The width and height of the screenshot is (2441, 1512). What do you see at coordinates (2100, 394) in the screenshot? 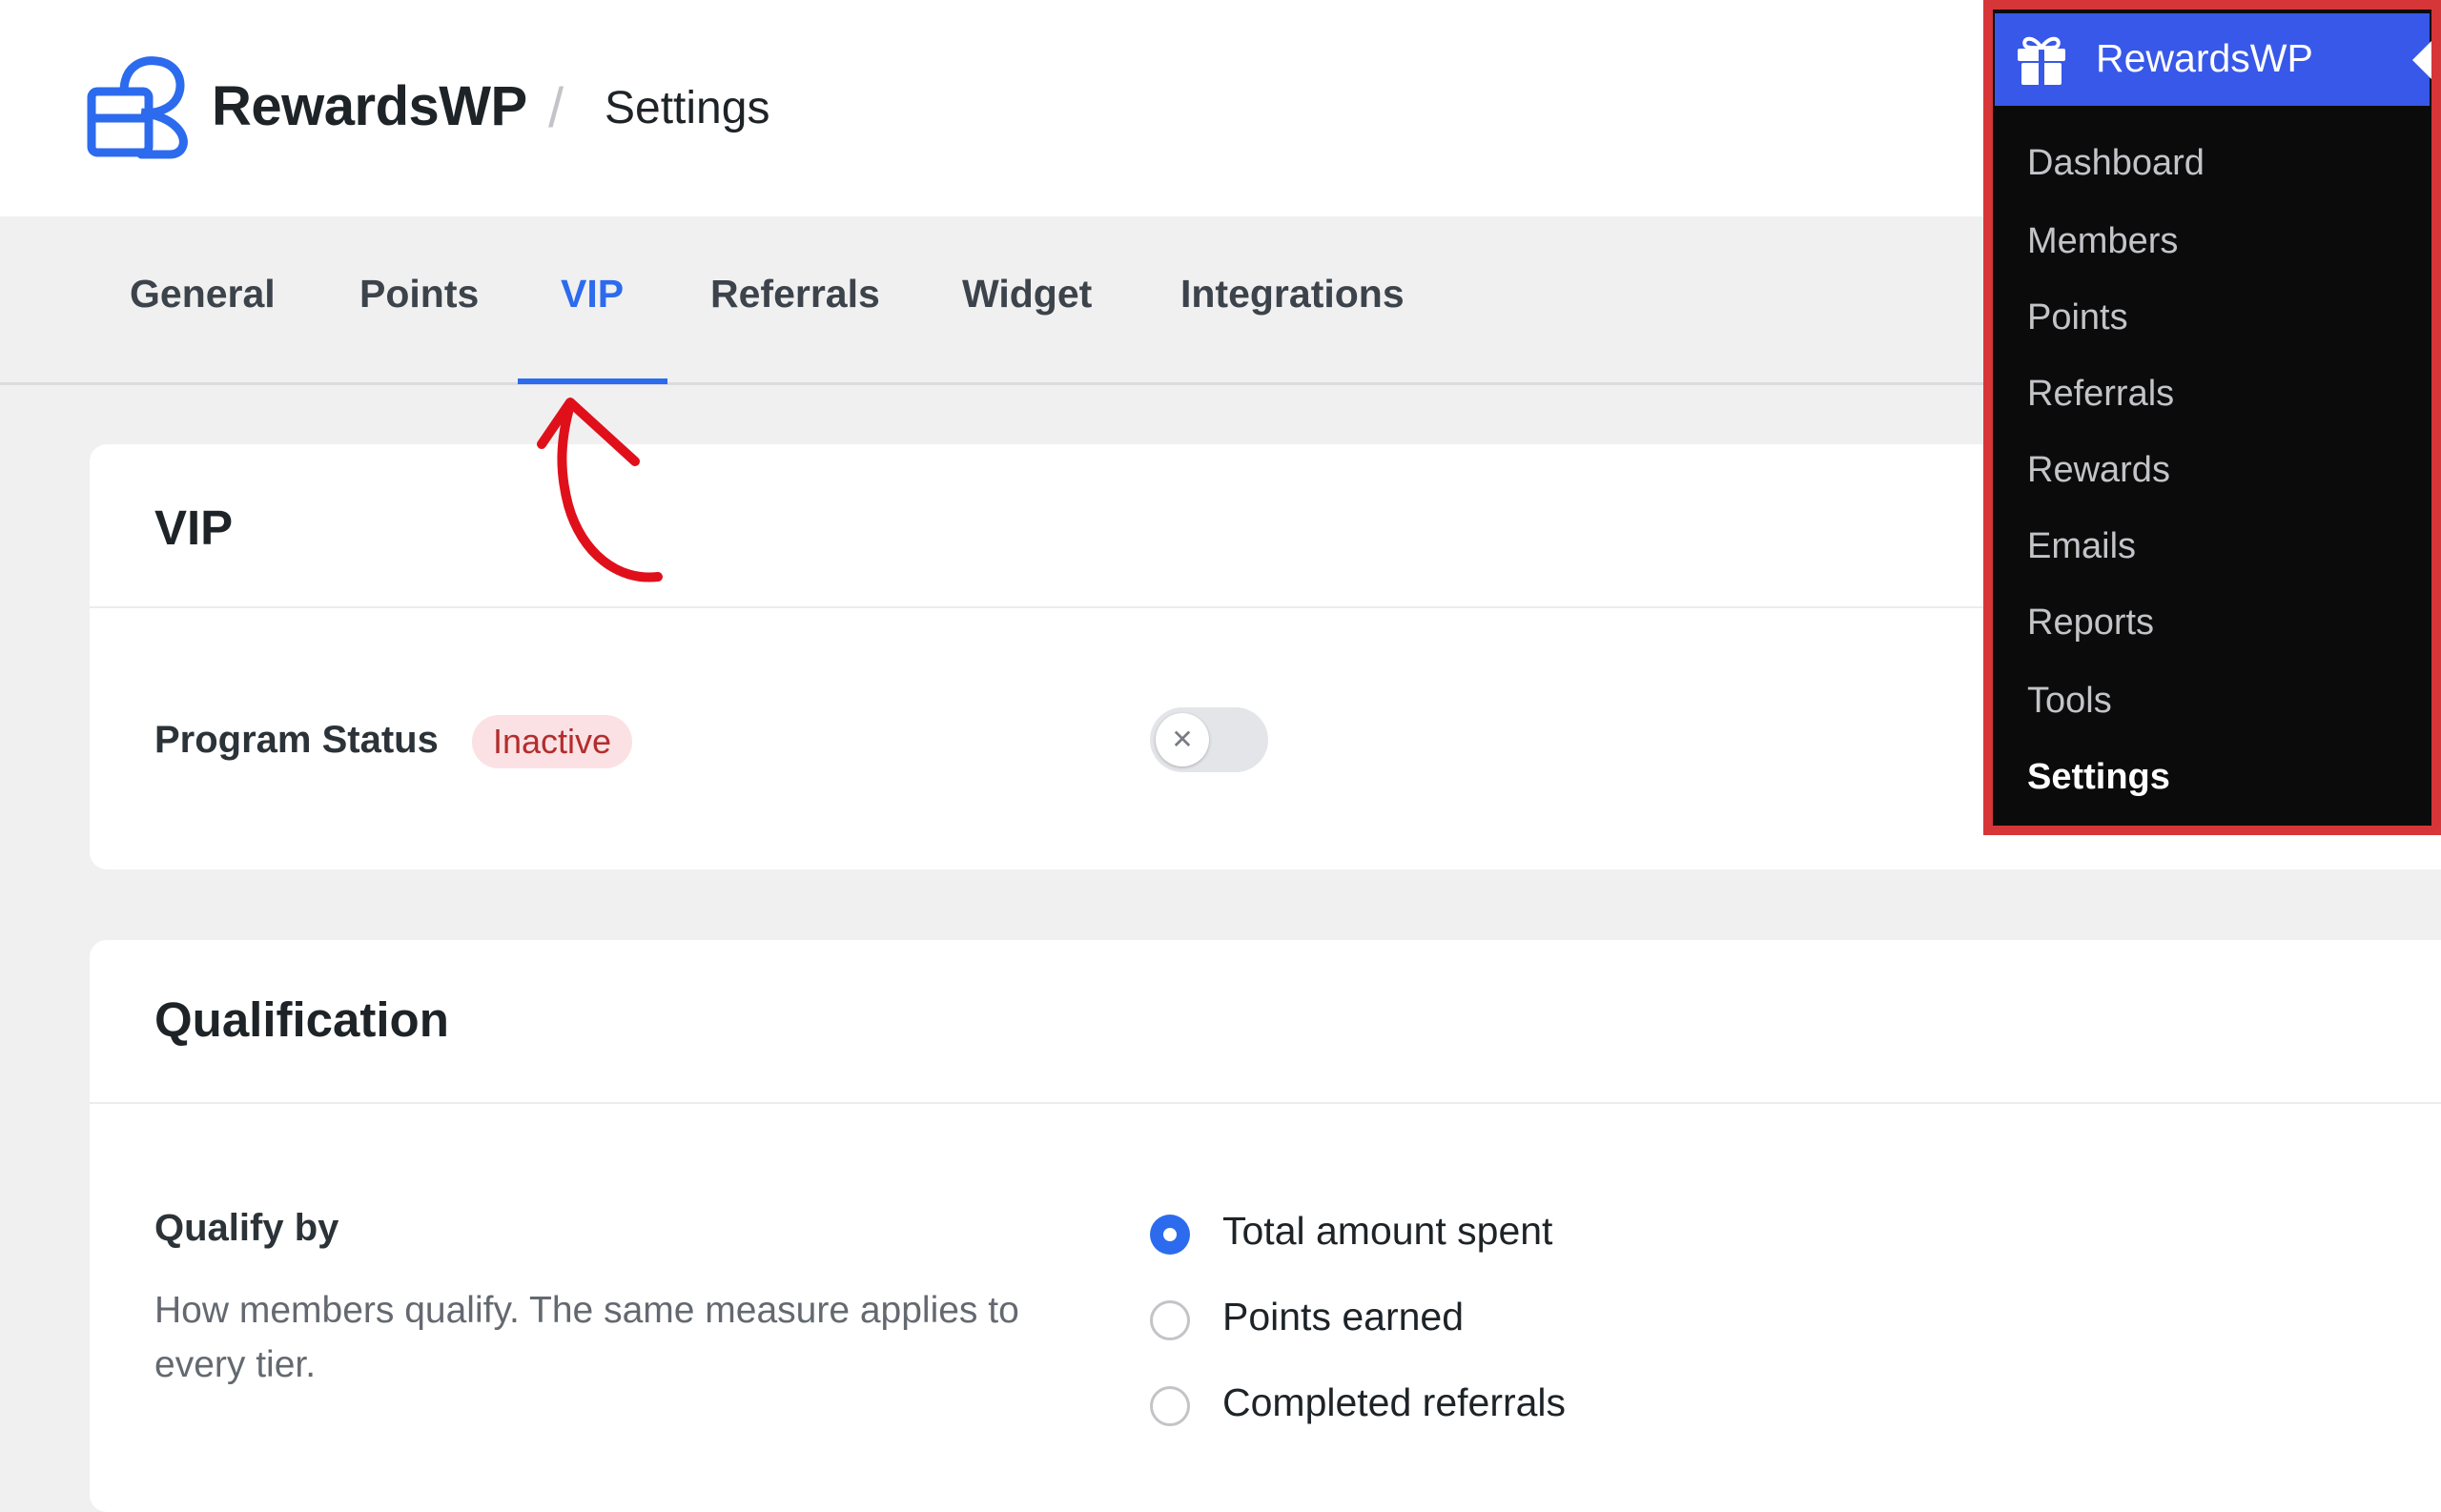
I see `menu-item-referrals: Referrals` at bounding box center [2100, 394].